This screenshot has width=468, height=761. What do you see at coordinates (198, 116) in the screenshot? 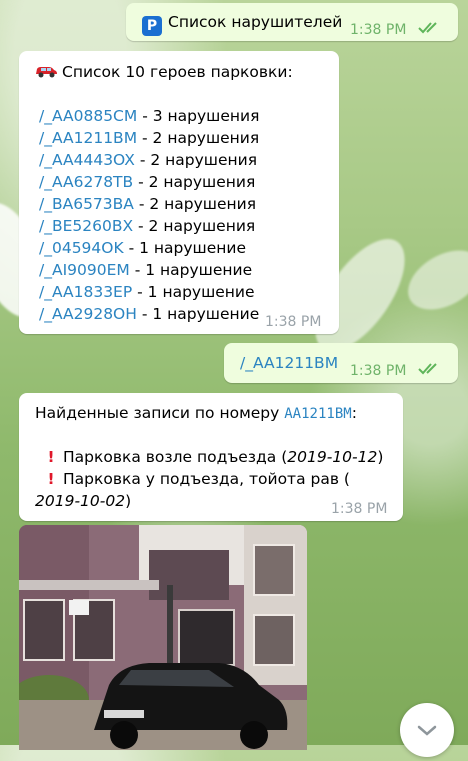
I see `violation-count: - 3 нарушения` at bounding box center [198, 116].